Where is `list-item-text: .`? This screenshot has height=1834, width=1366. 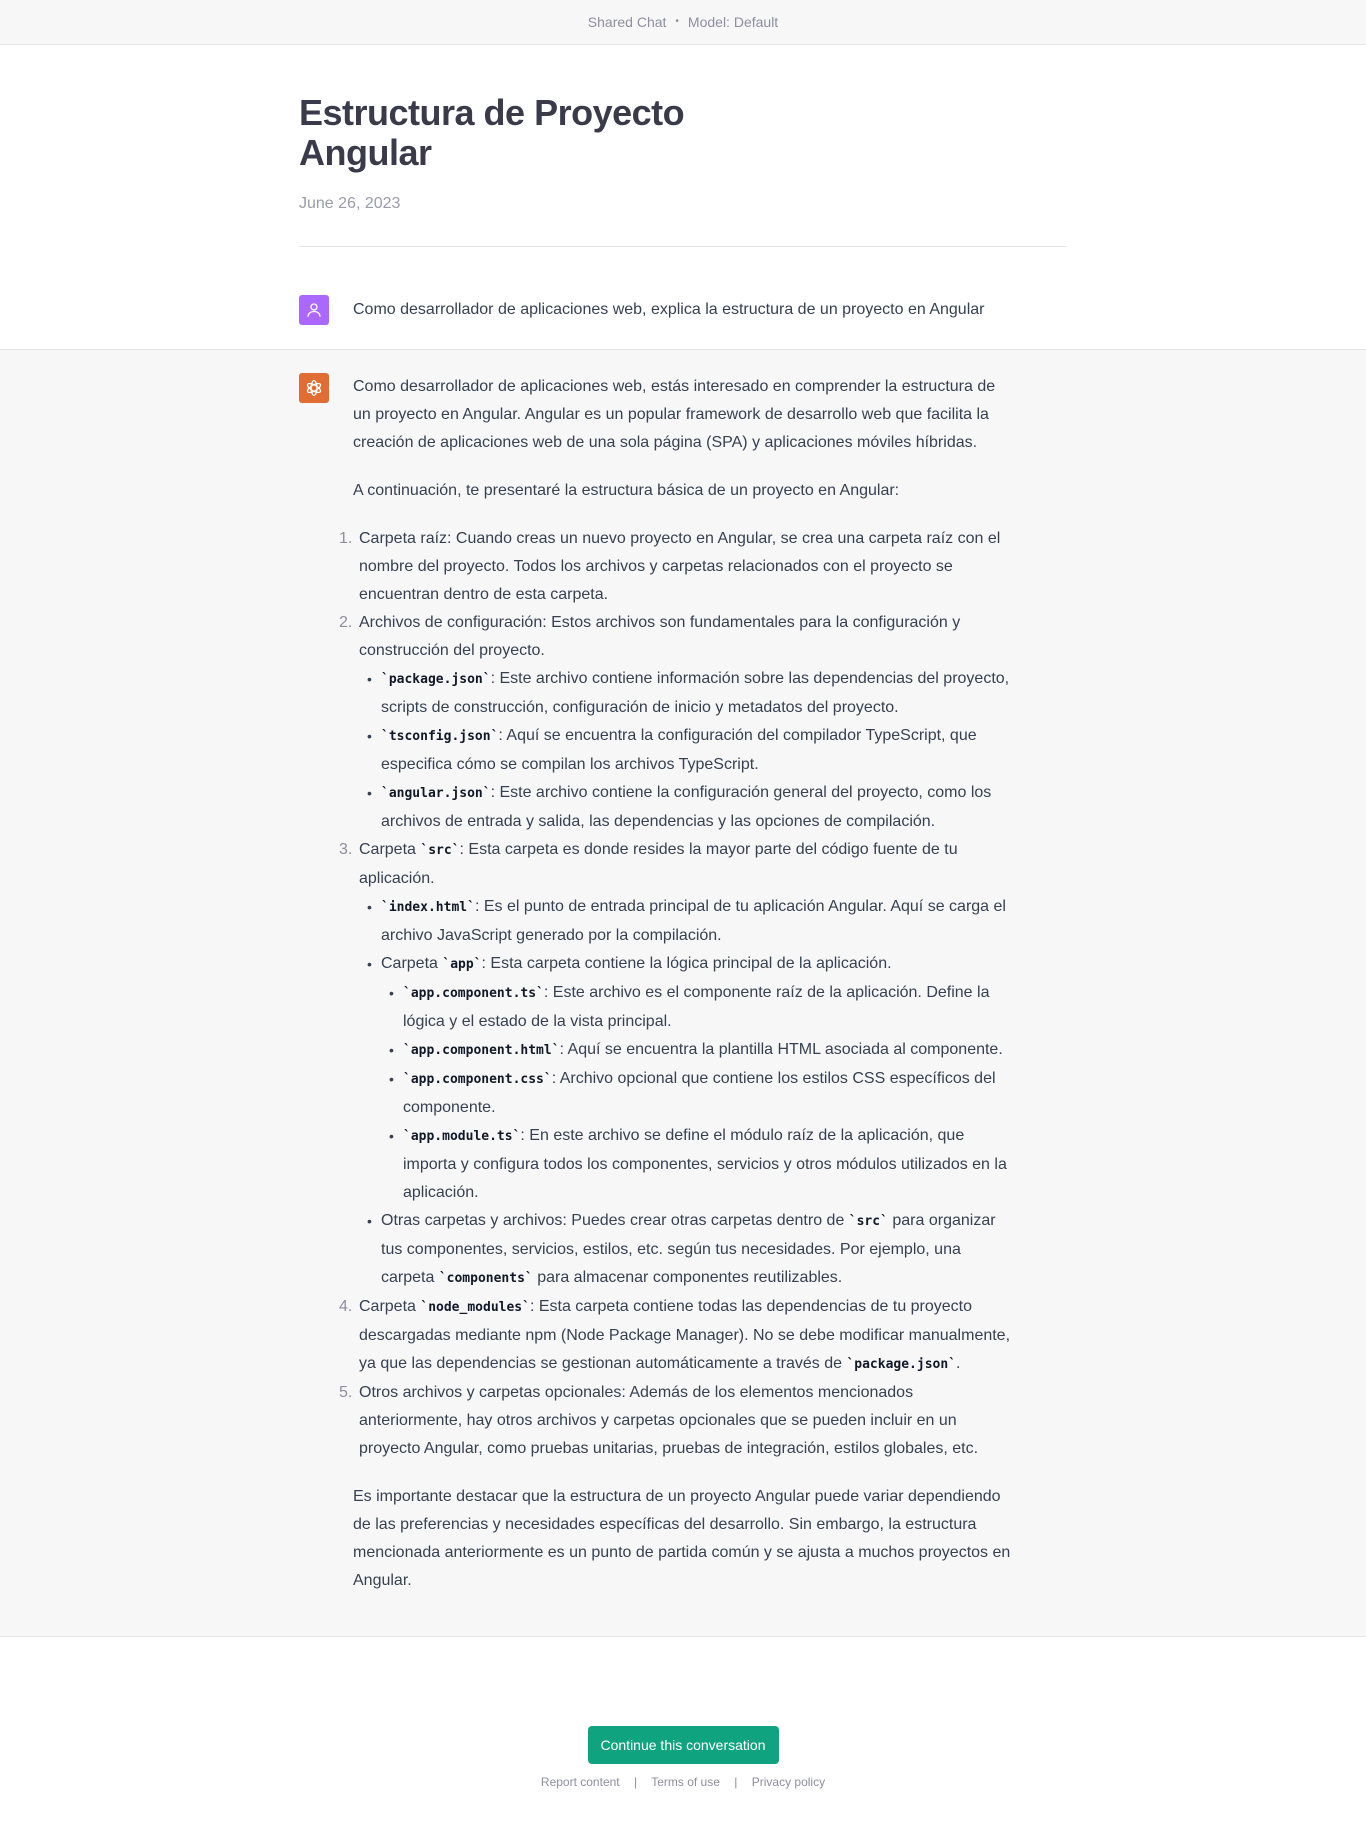
list-item-text: . is located at coordinates (958, 1363).